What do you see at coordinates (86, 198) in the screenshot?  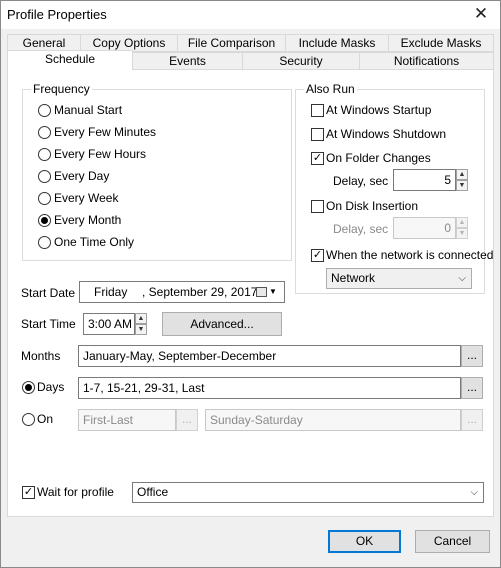 I see `radio-label: Every Week` at bounding box center [86, 198].